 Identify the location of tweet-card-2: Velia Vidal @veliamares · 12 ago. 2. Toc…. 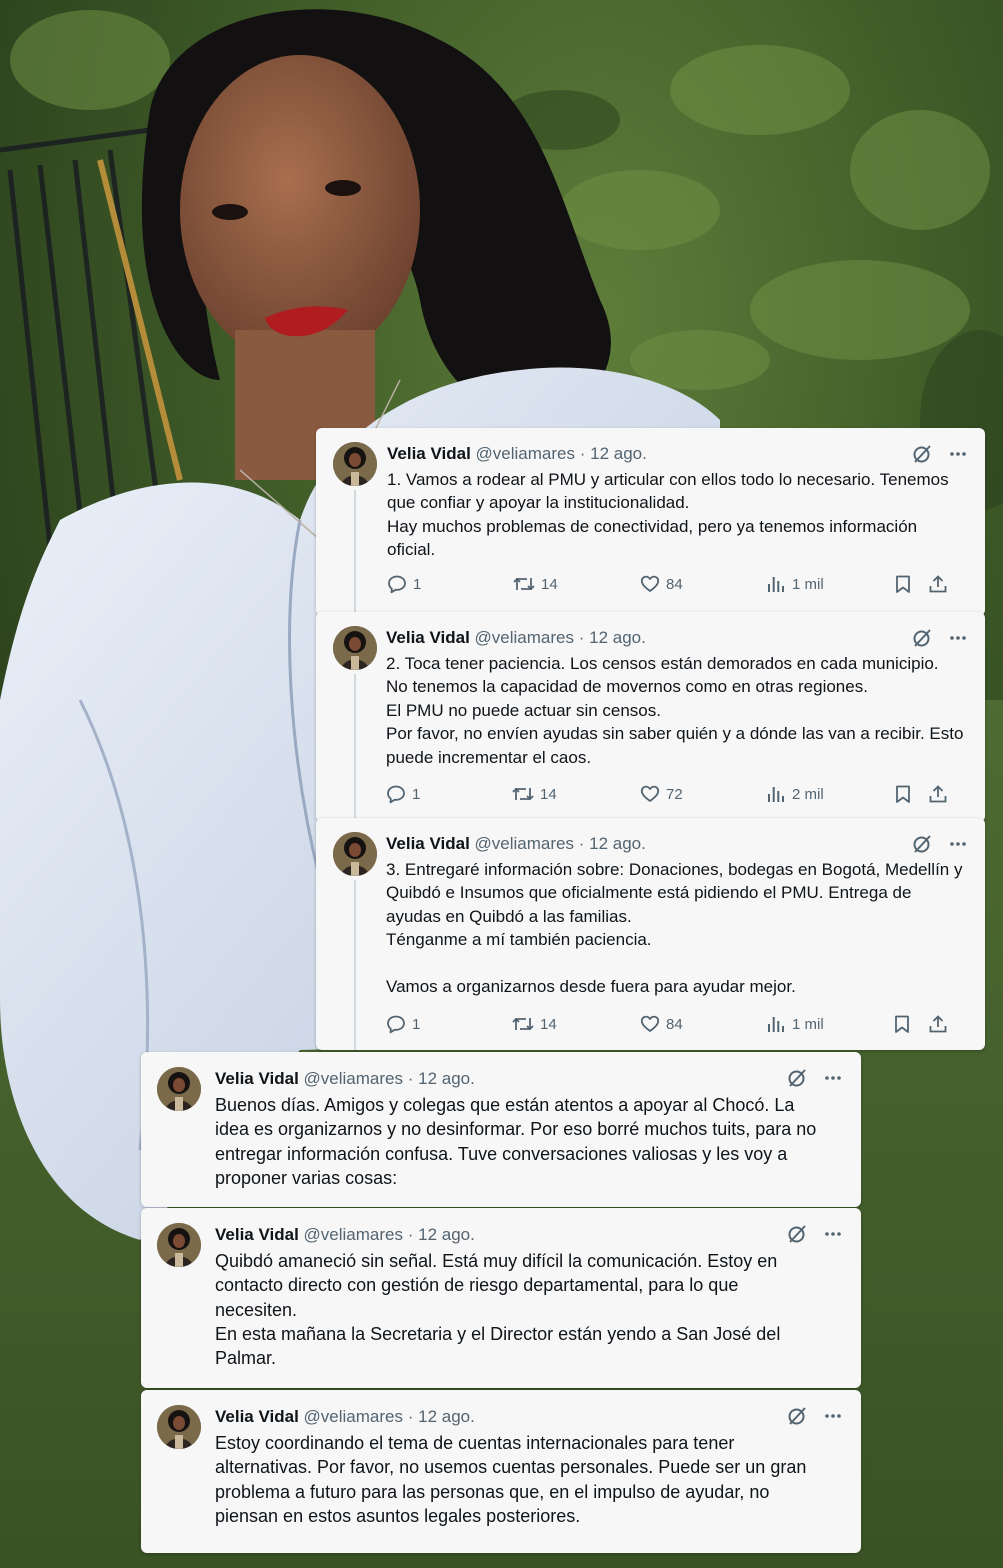
(650, 717).